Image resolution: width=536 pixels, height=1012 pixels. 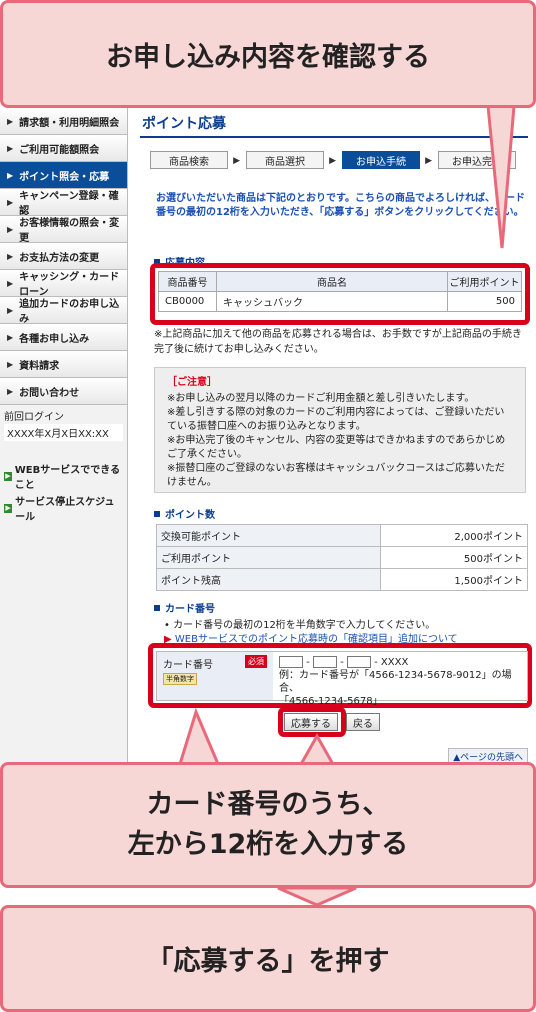 What do you see at coordinates (268, 804) in the screenshot?
I see `callout-mid-text-1: カード番号のうち、` at bounding box center [268, 804].